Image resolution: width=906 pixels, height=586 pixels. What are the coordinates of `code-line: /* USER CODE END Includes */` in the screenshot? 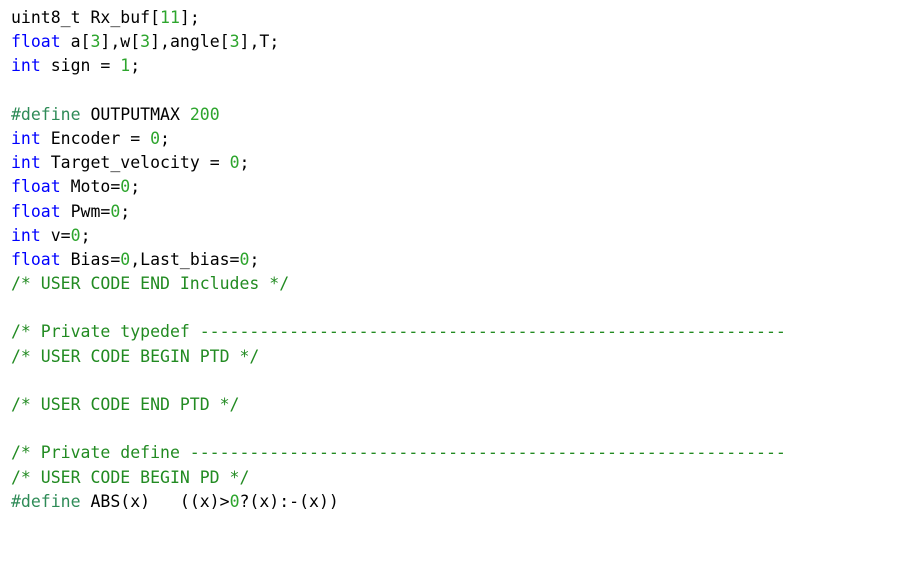 It's located at (458, 284).